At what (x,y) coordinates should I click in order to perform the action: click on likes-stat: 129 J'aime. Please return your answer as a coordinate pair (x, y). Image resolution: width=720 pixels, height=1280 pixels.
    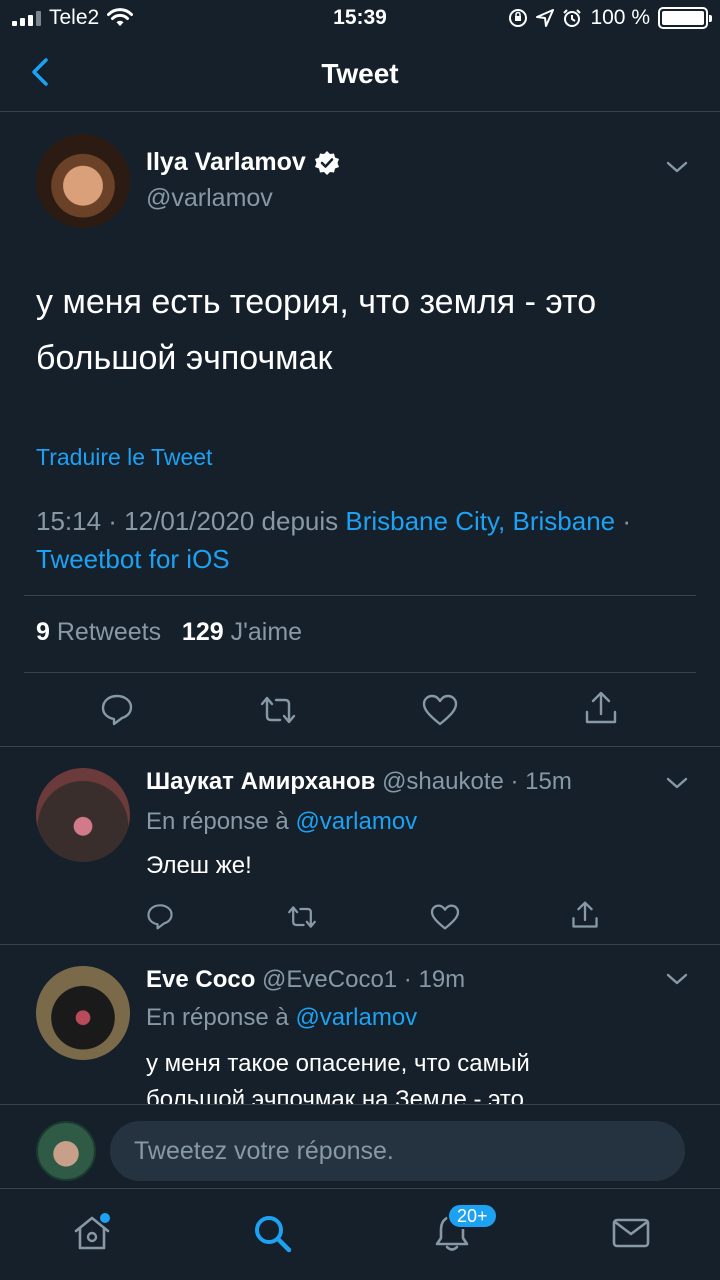
    Looking at the image, I should click on (242, 632).